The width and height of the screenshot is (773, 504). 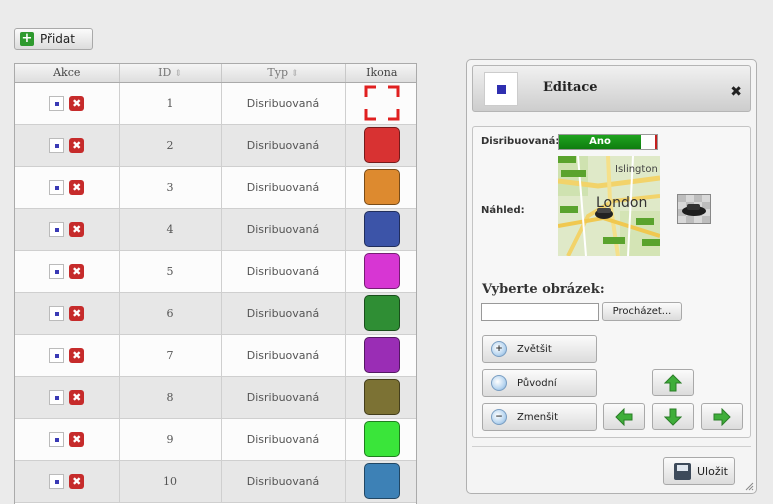 I want to click on add-button: + Přidat, so click(x=53, y=39).